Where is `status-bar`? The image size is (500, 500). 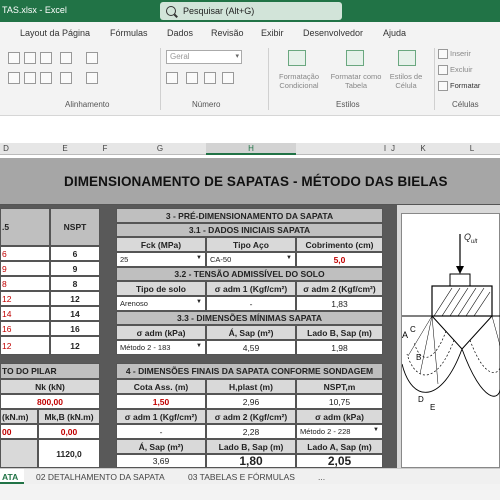 status-bar is located at coordinates (250, 492).